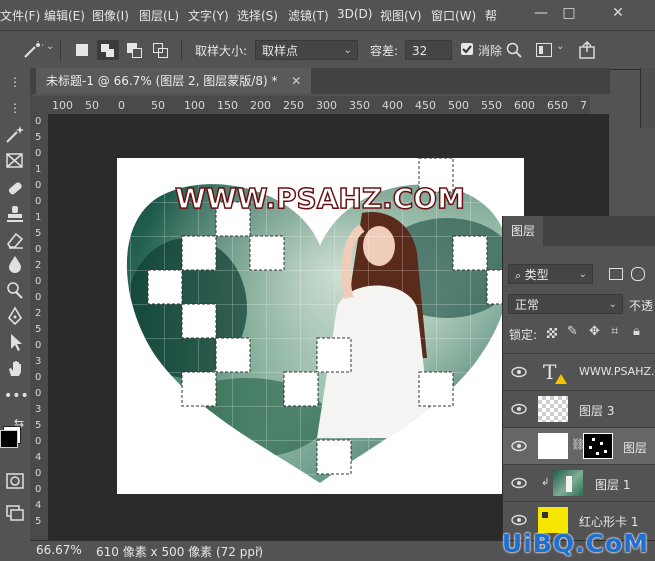  What do you see at coordinates (544, 50) in the screenshot?
I see `workspace-icon` at bounding box center [544, 50].